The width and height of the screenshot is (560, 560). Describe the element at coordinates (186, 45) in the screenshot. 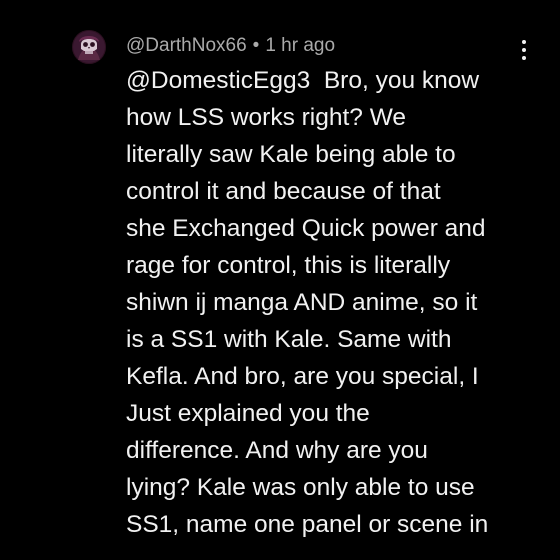

I see `author-name: @DarthNox66` at that location.